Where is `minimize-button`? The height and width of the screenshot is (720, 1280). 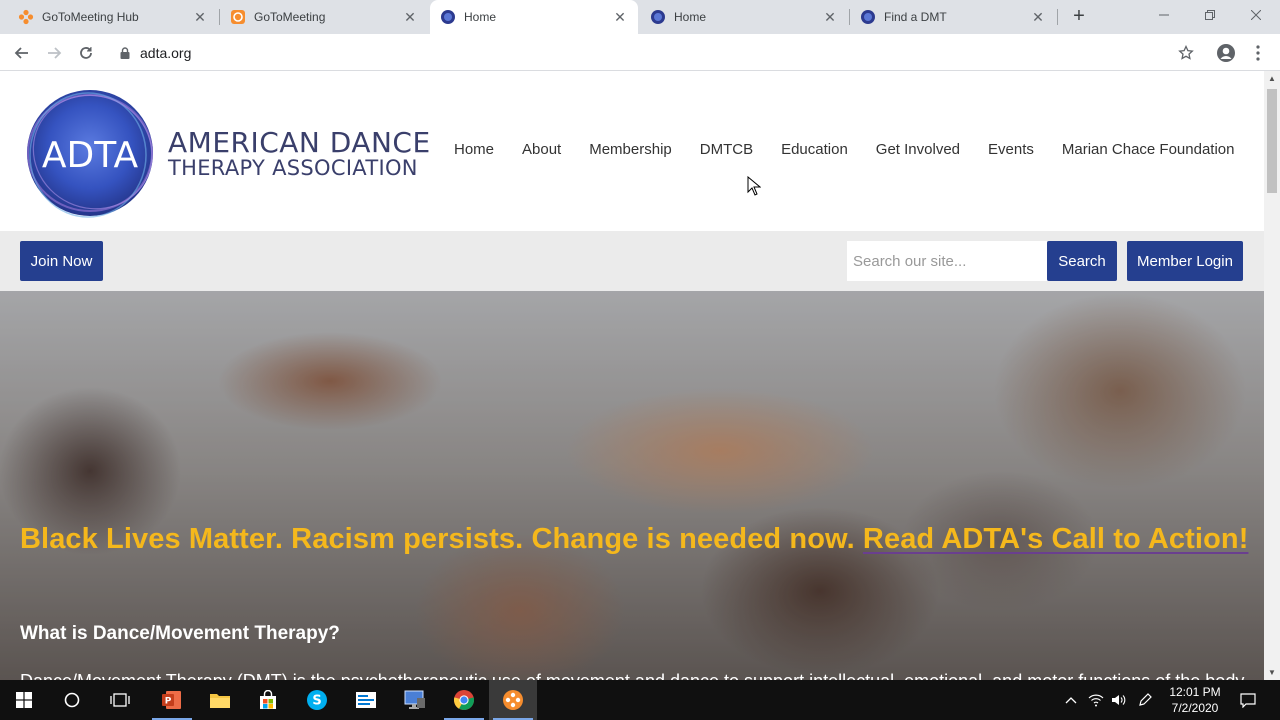
minimize-button is located at coordinates (1164, 15).